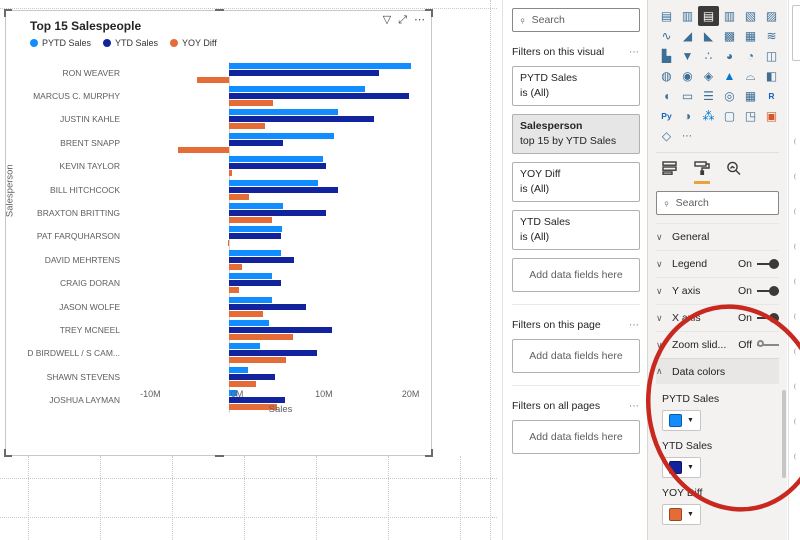 The height and width of the screenshot is (540, 800). What do you see at coordinates (784, 434) in the screenshot?
I see `format-pane-scrollbar` at bounding box center [784, 434].